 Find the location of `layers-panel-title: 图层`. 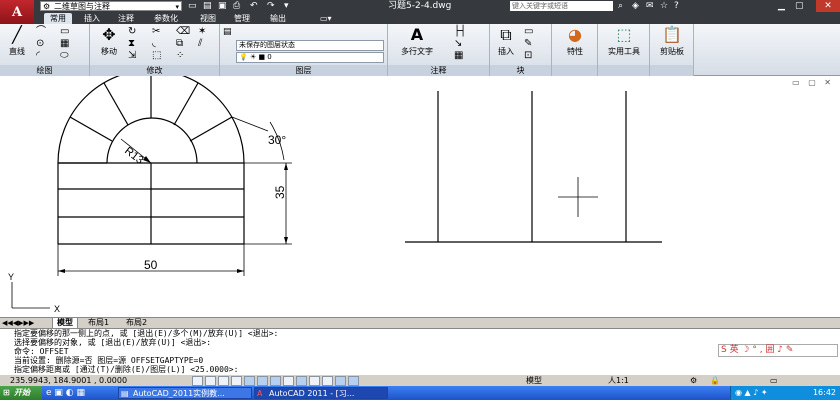

layers-panel-title: 图层 is located at coordinates (303, 70).